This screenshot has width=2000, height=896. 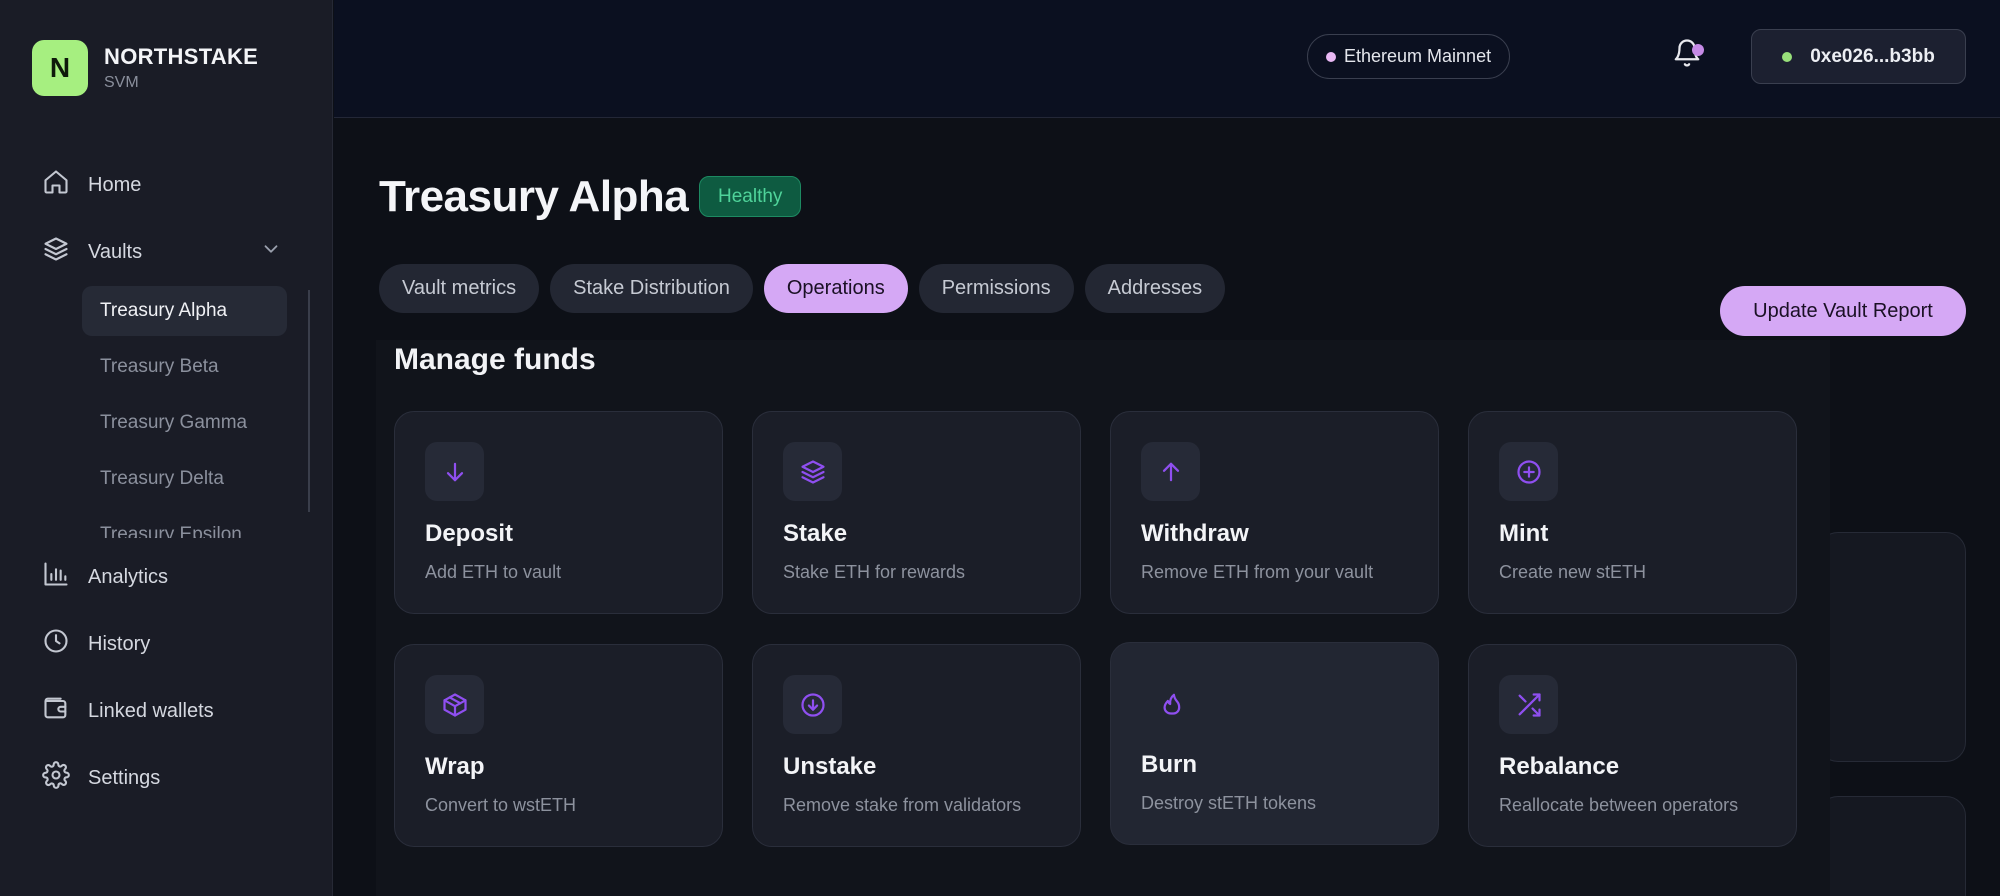 I want to click on operation-description: Create new stETH, so click(x=1573, y=572).